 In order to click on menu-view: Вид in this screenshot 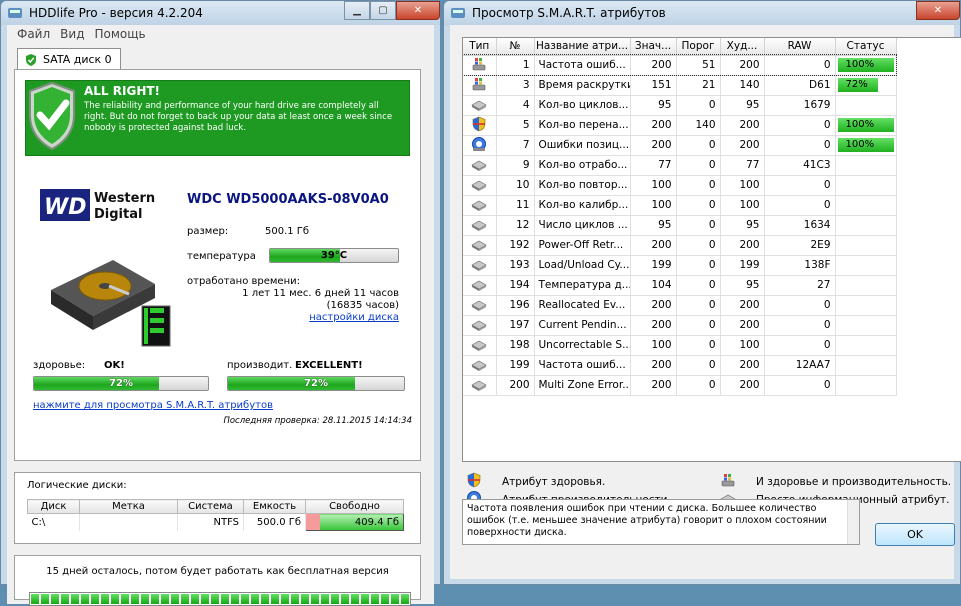, I will do `click(72, 34)`.